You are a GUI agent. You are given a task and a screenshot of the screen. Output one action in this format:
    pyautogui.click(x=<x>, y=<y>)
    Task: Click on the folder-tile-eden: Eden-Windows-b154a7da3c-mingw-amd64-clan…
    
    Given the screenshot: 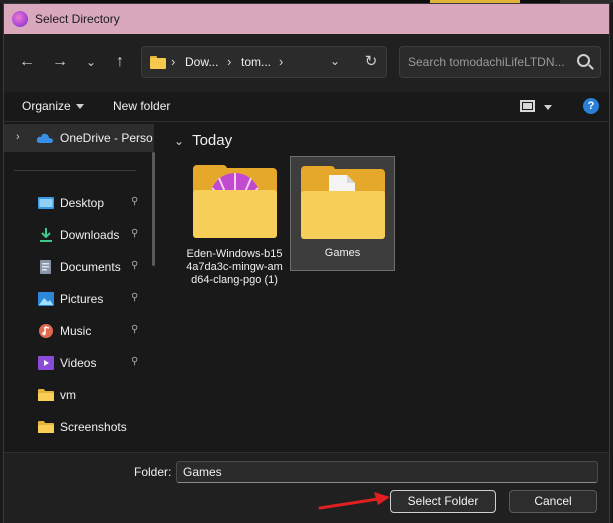 What is the action you would take?
    pyautogui.click(x=234, y=224)
    